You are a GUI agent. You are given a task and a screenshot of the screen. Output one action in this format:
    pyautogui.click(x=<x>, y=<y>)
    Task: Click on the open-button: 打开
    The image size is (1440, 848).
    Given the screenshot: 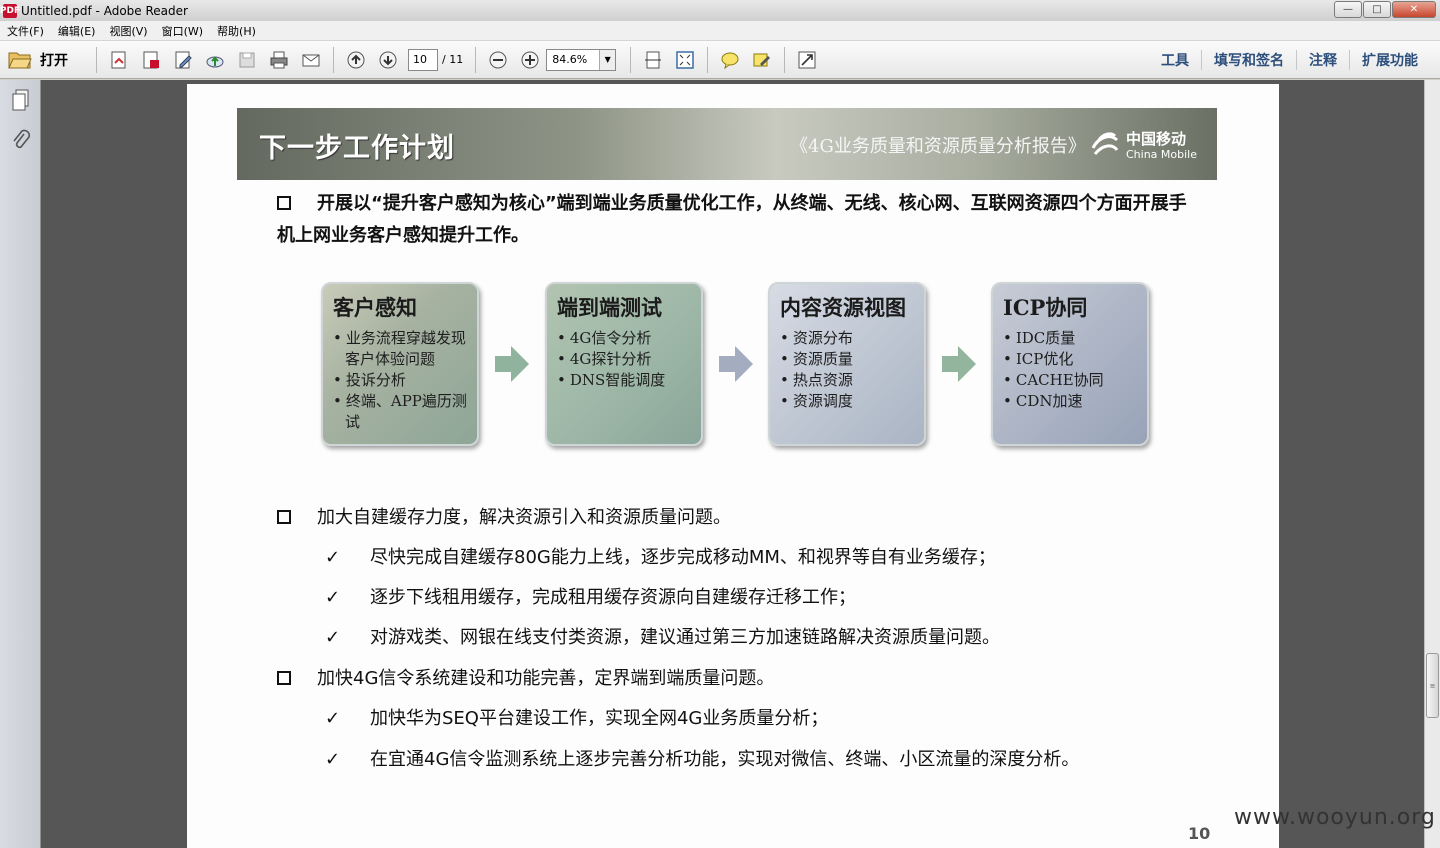 What is the action you would take?
    pyautogui.click(x=38, y=60)
    